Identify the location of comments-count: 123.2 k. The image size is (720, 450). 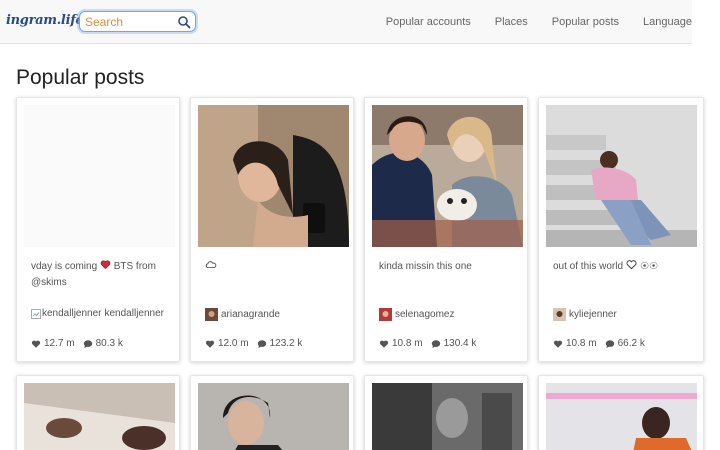
(286, 343).